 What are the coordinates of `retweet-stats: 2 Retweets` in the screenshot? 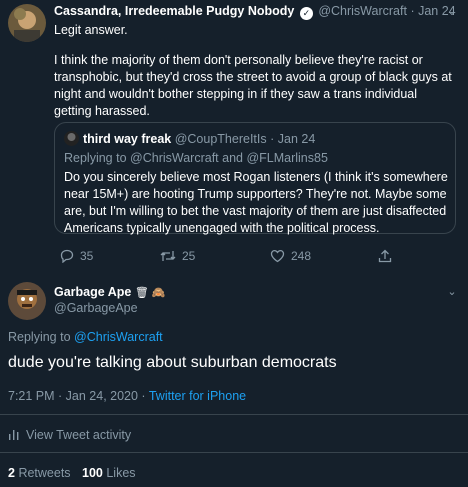 It's located at (39, 473).